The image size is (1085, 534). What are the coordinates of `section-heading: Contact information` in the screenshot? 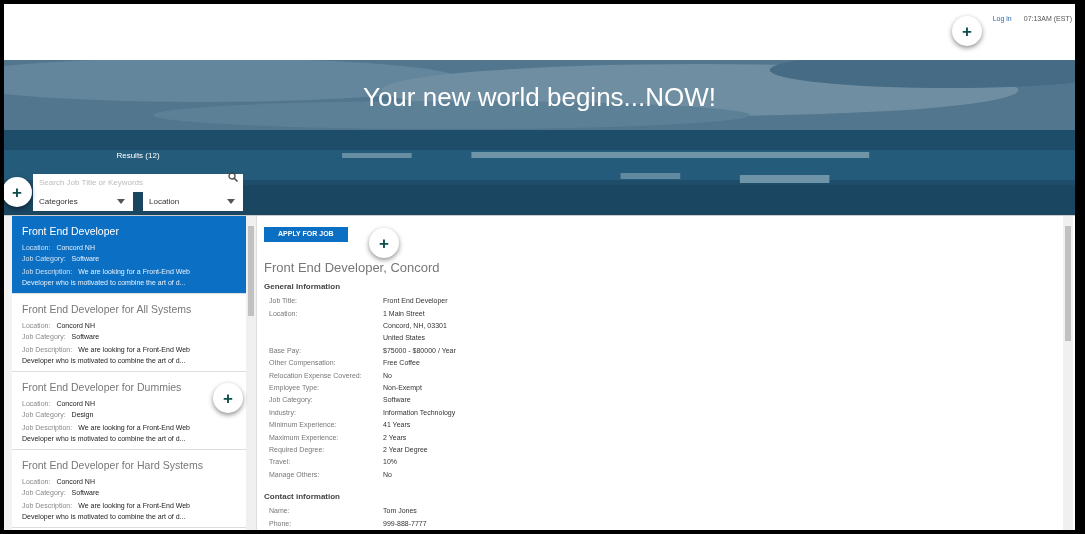 It's located at (302, 497).